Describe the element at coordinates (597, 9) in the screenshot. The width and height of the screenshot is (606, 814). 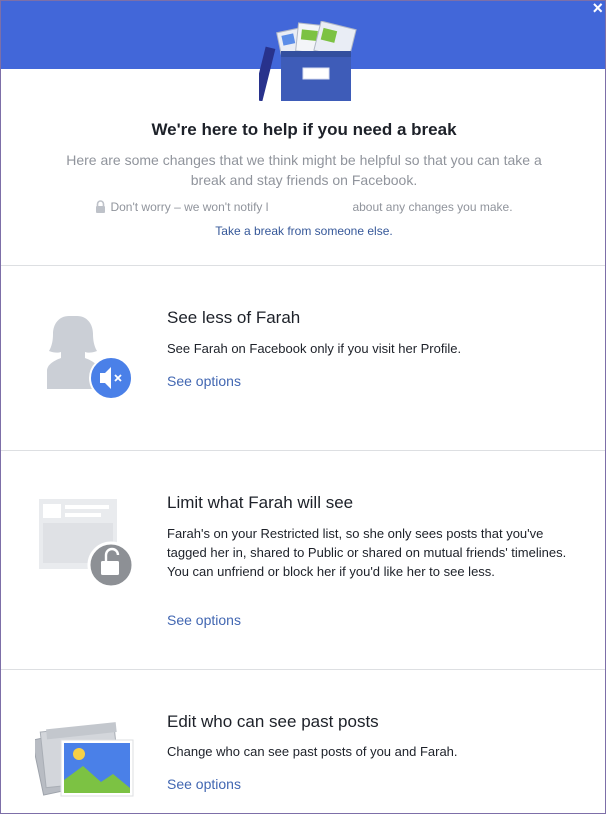
I see `close-button: ×` at that location.